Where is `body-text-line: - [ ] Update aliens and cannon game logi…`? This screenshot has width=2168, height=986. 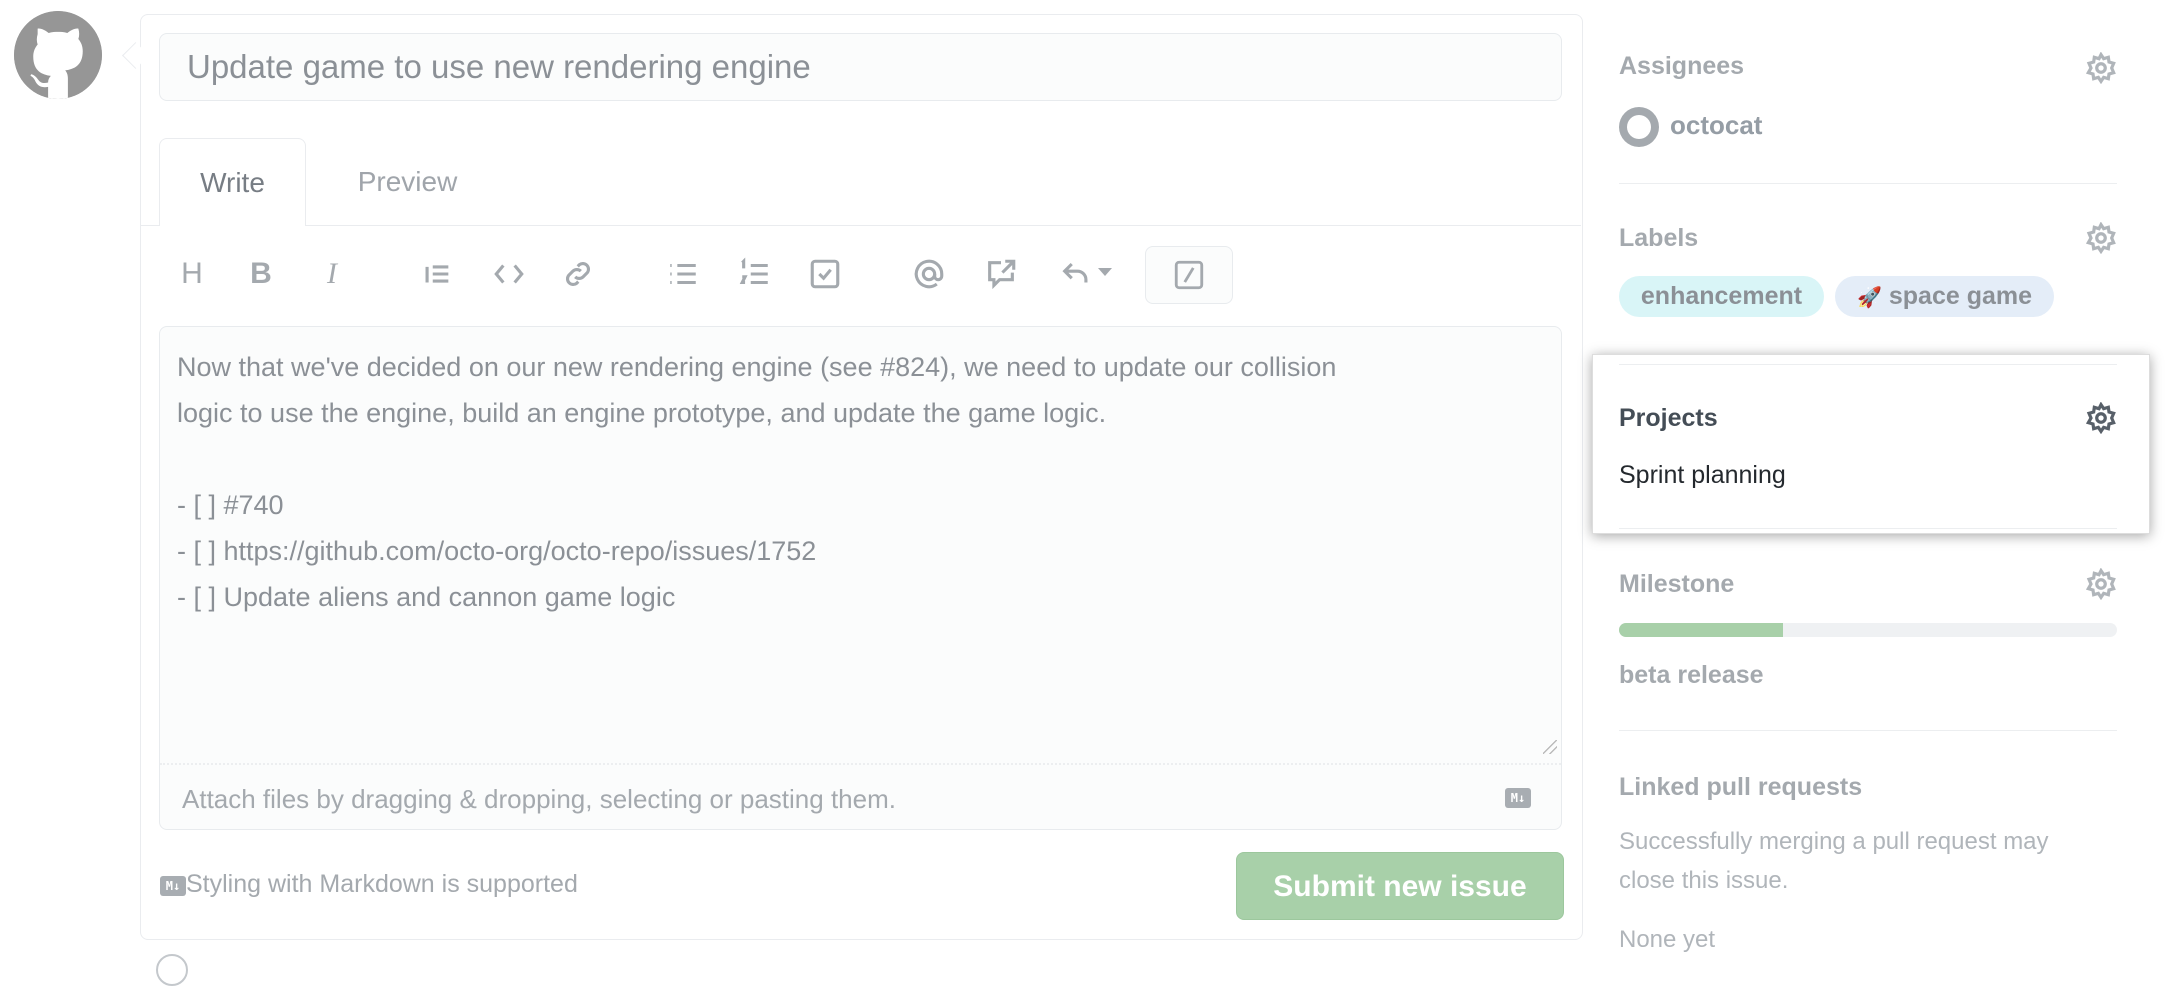
body-text-line: - [ ] Update aliens and cannon game logi… is located at coordinates (426, 597).